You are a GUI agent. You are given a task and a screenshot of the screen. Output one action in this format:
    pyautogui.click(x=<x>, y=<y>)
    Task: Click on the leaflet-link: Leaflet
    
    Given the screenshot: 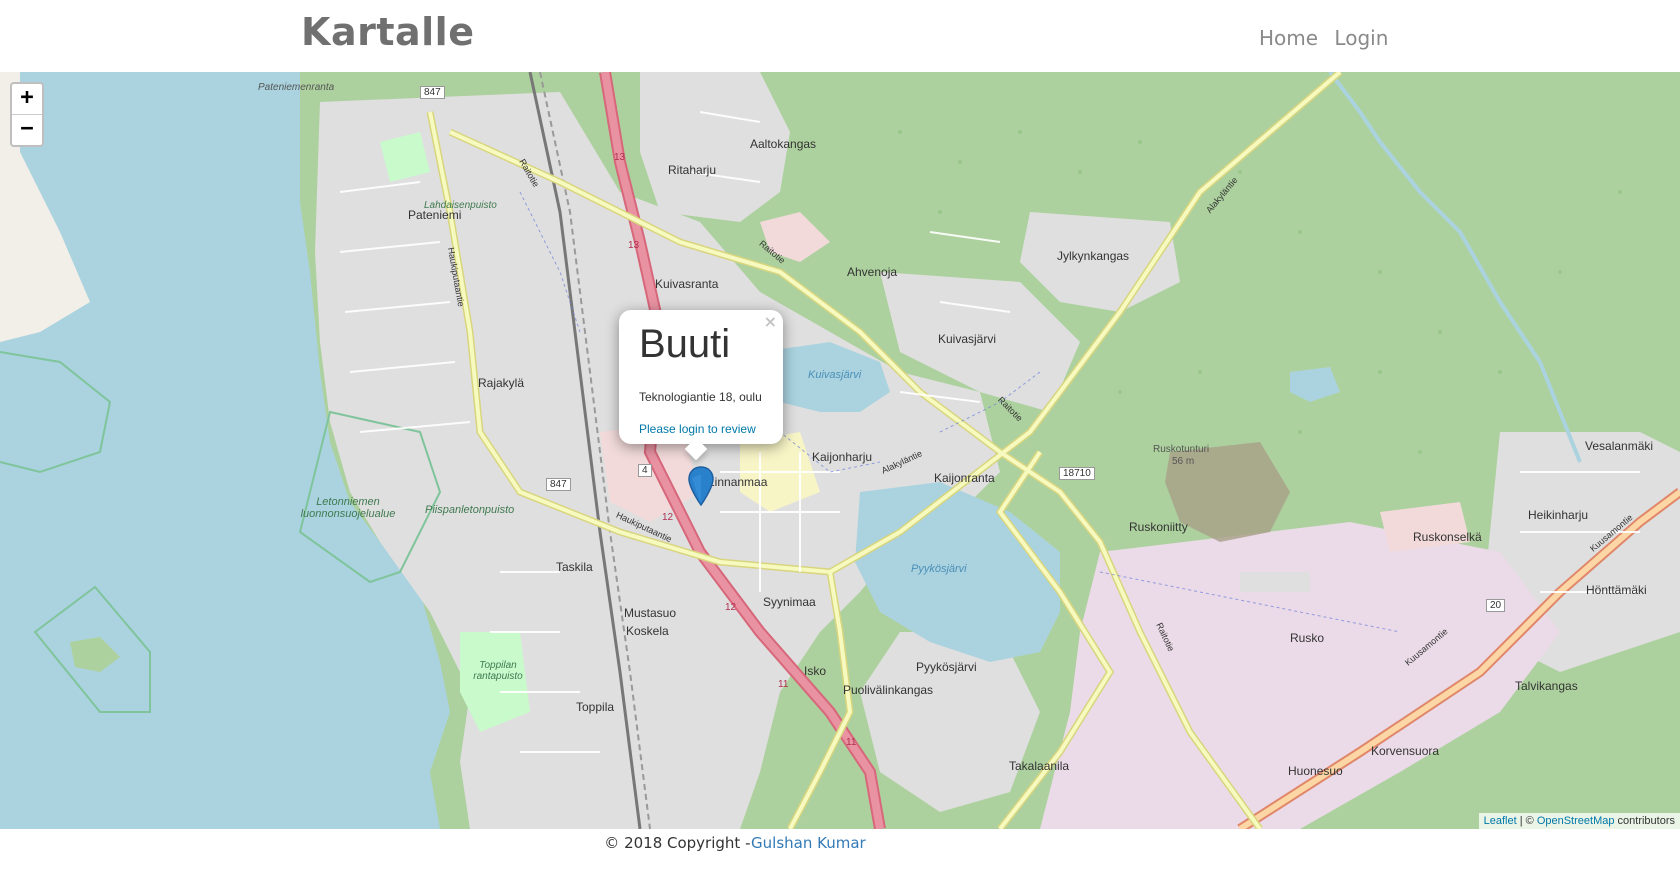 What is the action you would take?
    pyautogui.click(x=1500, y=821)
    